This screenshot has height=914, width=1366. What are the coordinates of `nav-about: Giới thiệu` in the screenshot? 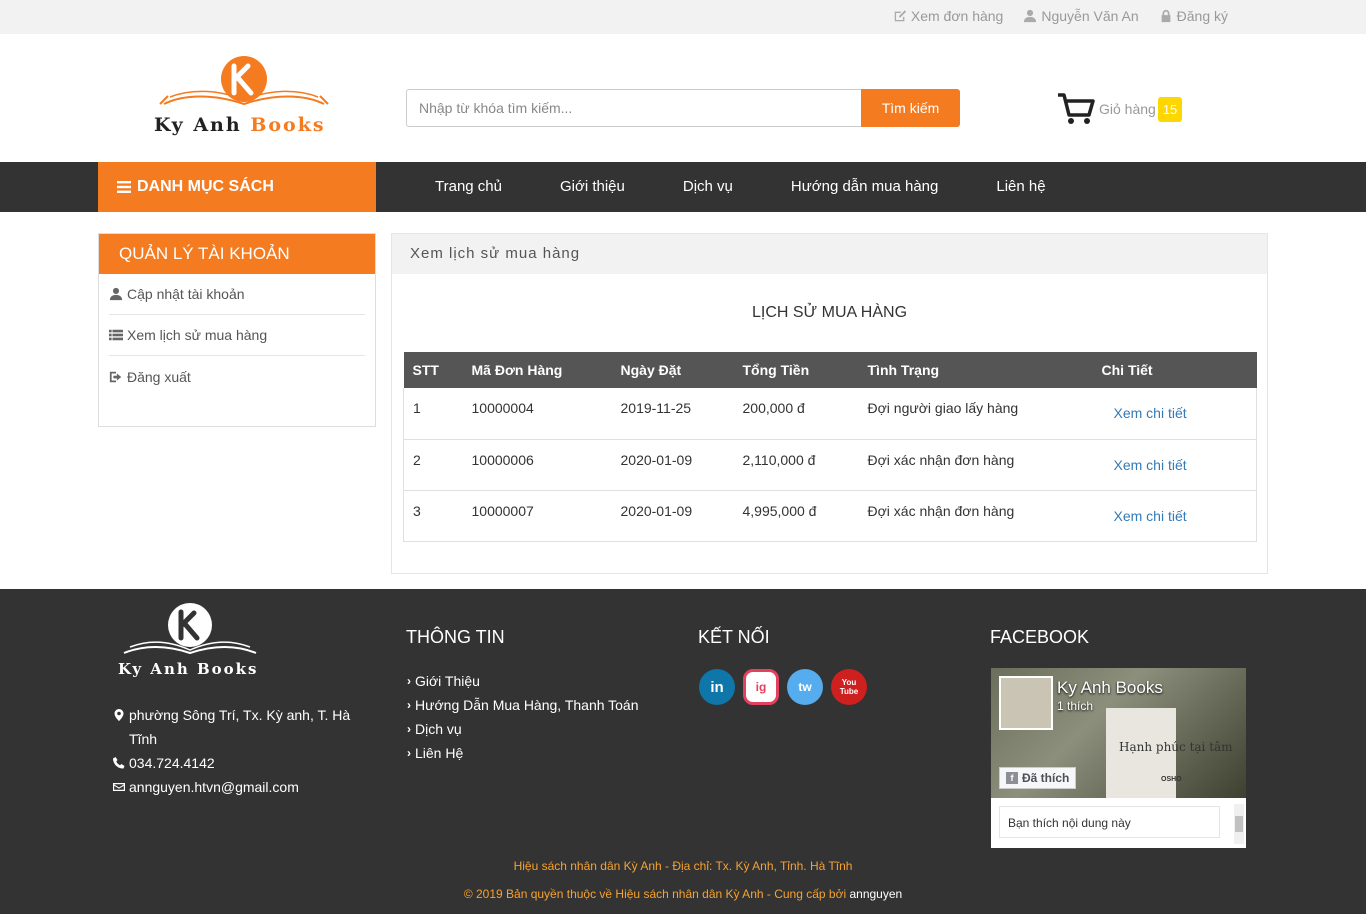 It's located at (592, 187).